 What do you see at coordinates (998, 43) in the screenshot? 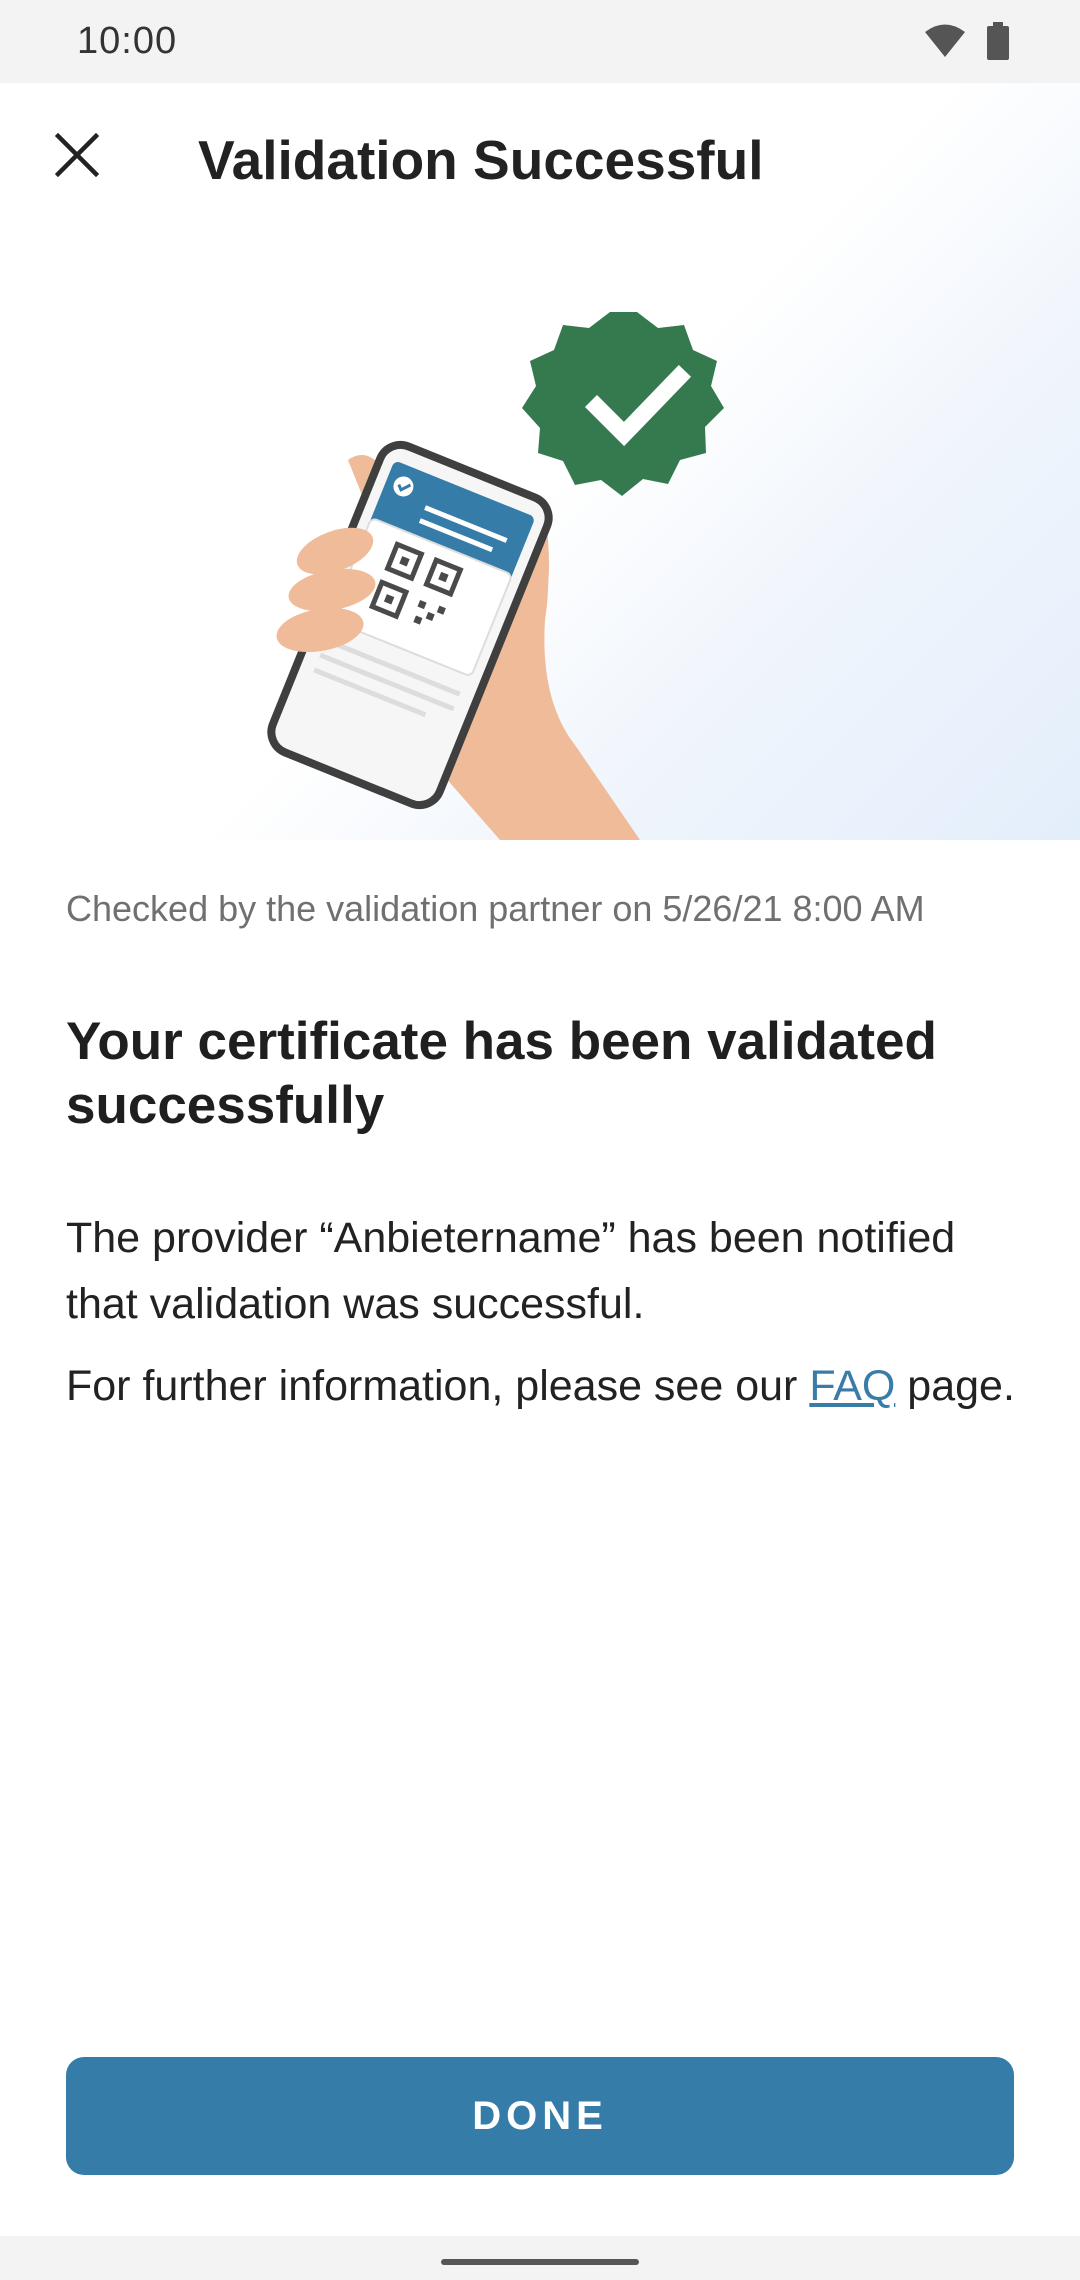
I see `battery-icon` at bounding box center [998, 43].